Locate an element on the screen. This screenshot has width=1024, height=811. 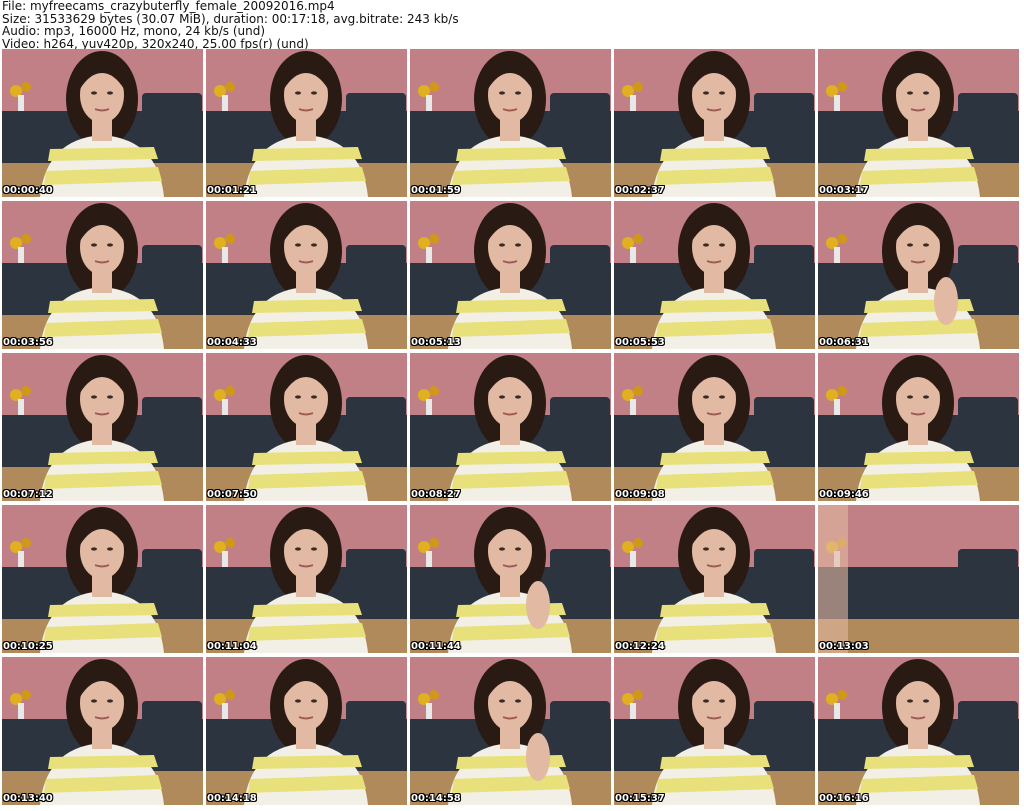
video-frame-thumbnail: 00:07:50 is located at coordinates (306, 427).